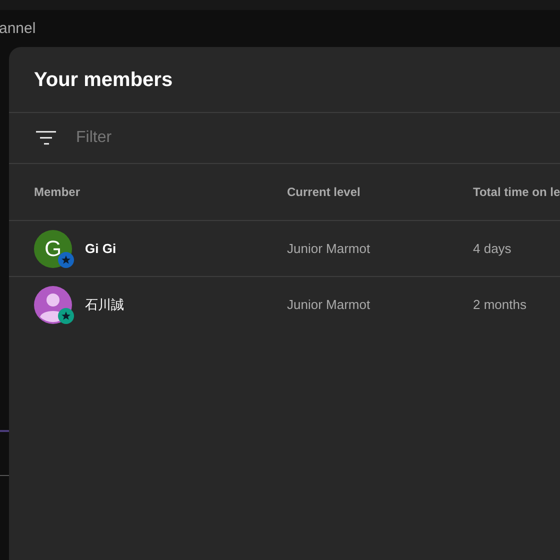 The height and width of the screenshot is (560, 560). Describe the element at coordinates (103, 80) in the screenshot. I see `dialog-title: Your members` at that location.